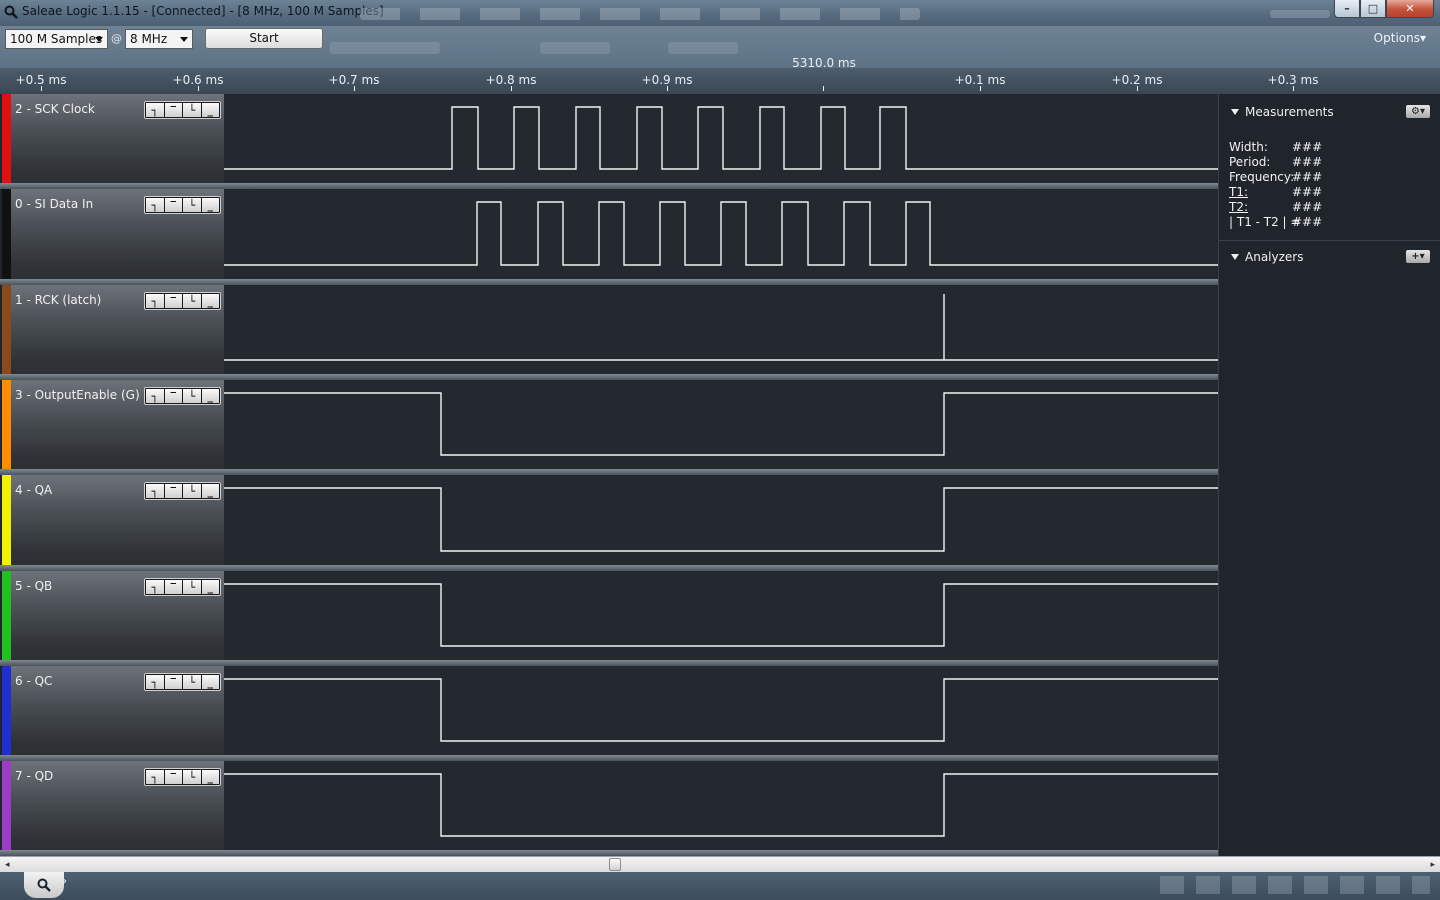 This screenshot has height=900, width=1440. I want to click on channel-row: 0 - SI Data In ┐ ‾ └ _, so click(609, 237).